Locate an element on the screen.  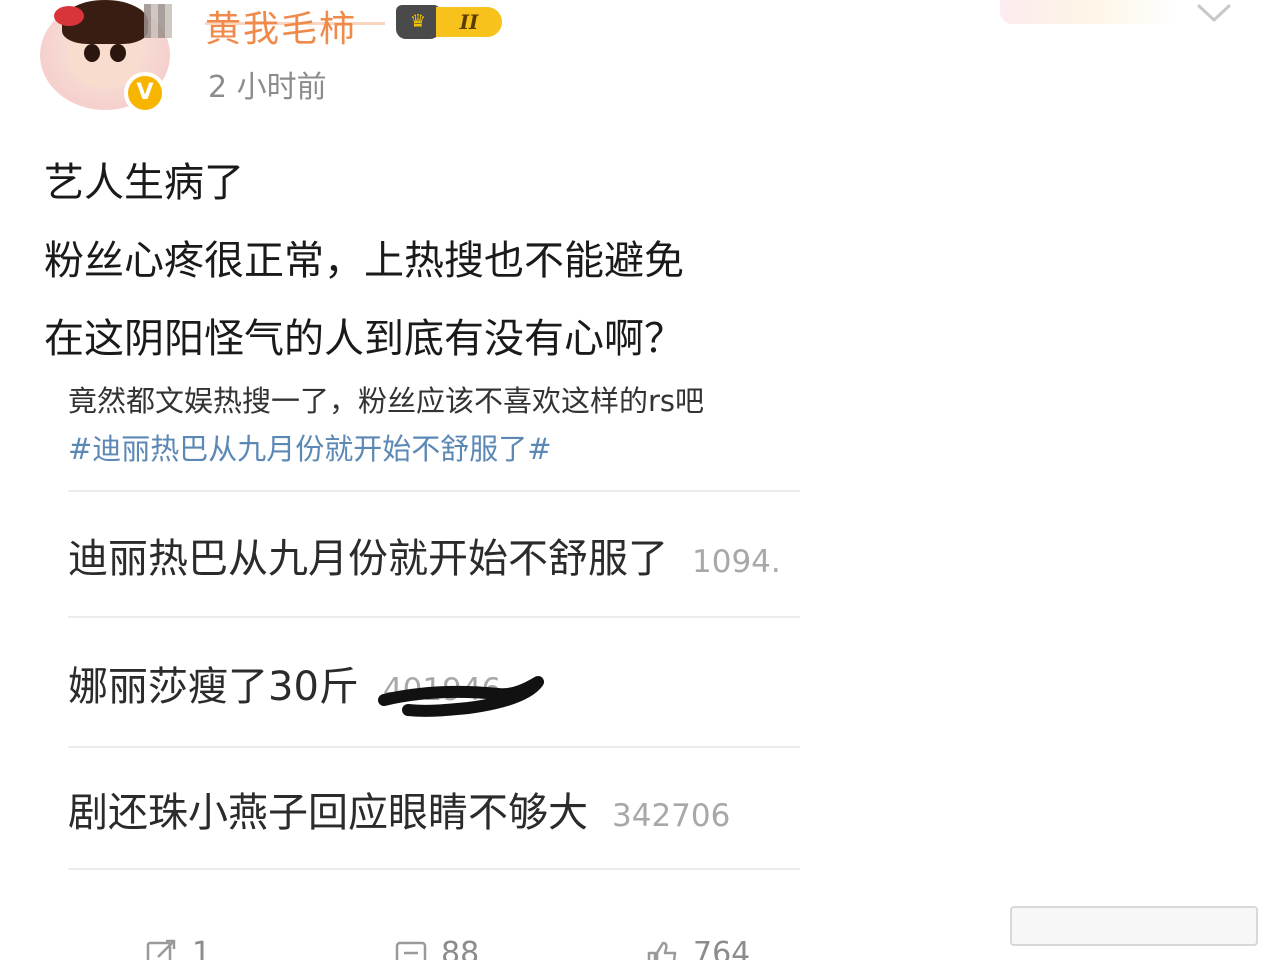
verified-badge-icon: V is located at coordinates (145, 93).